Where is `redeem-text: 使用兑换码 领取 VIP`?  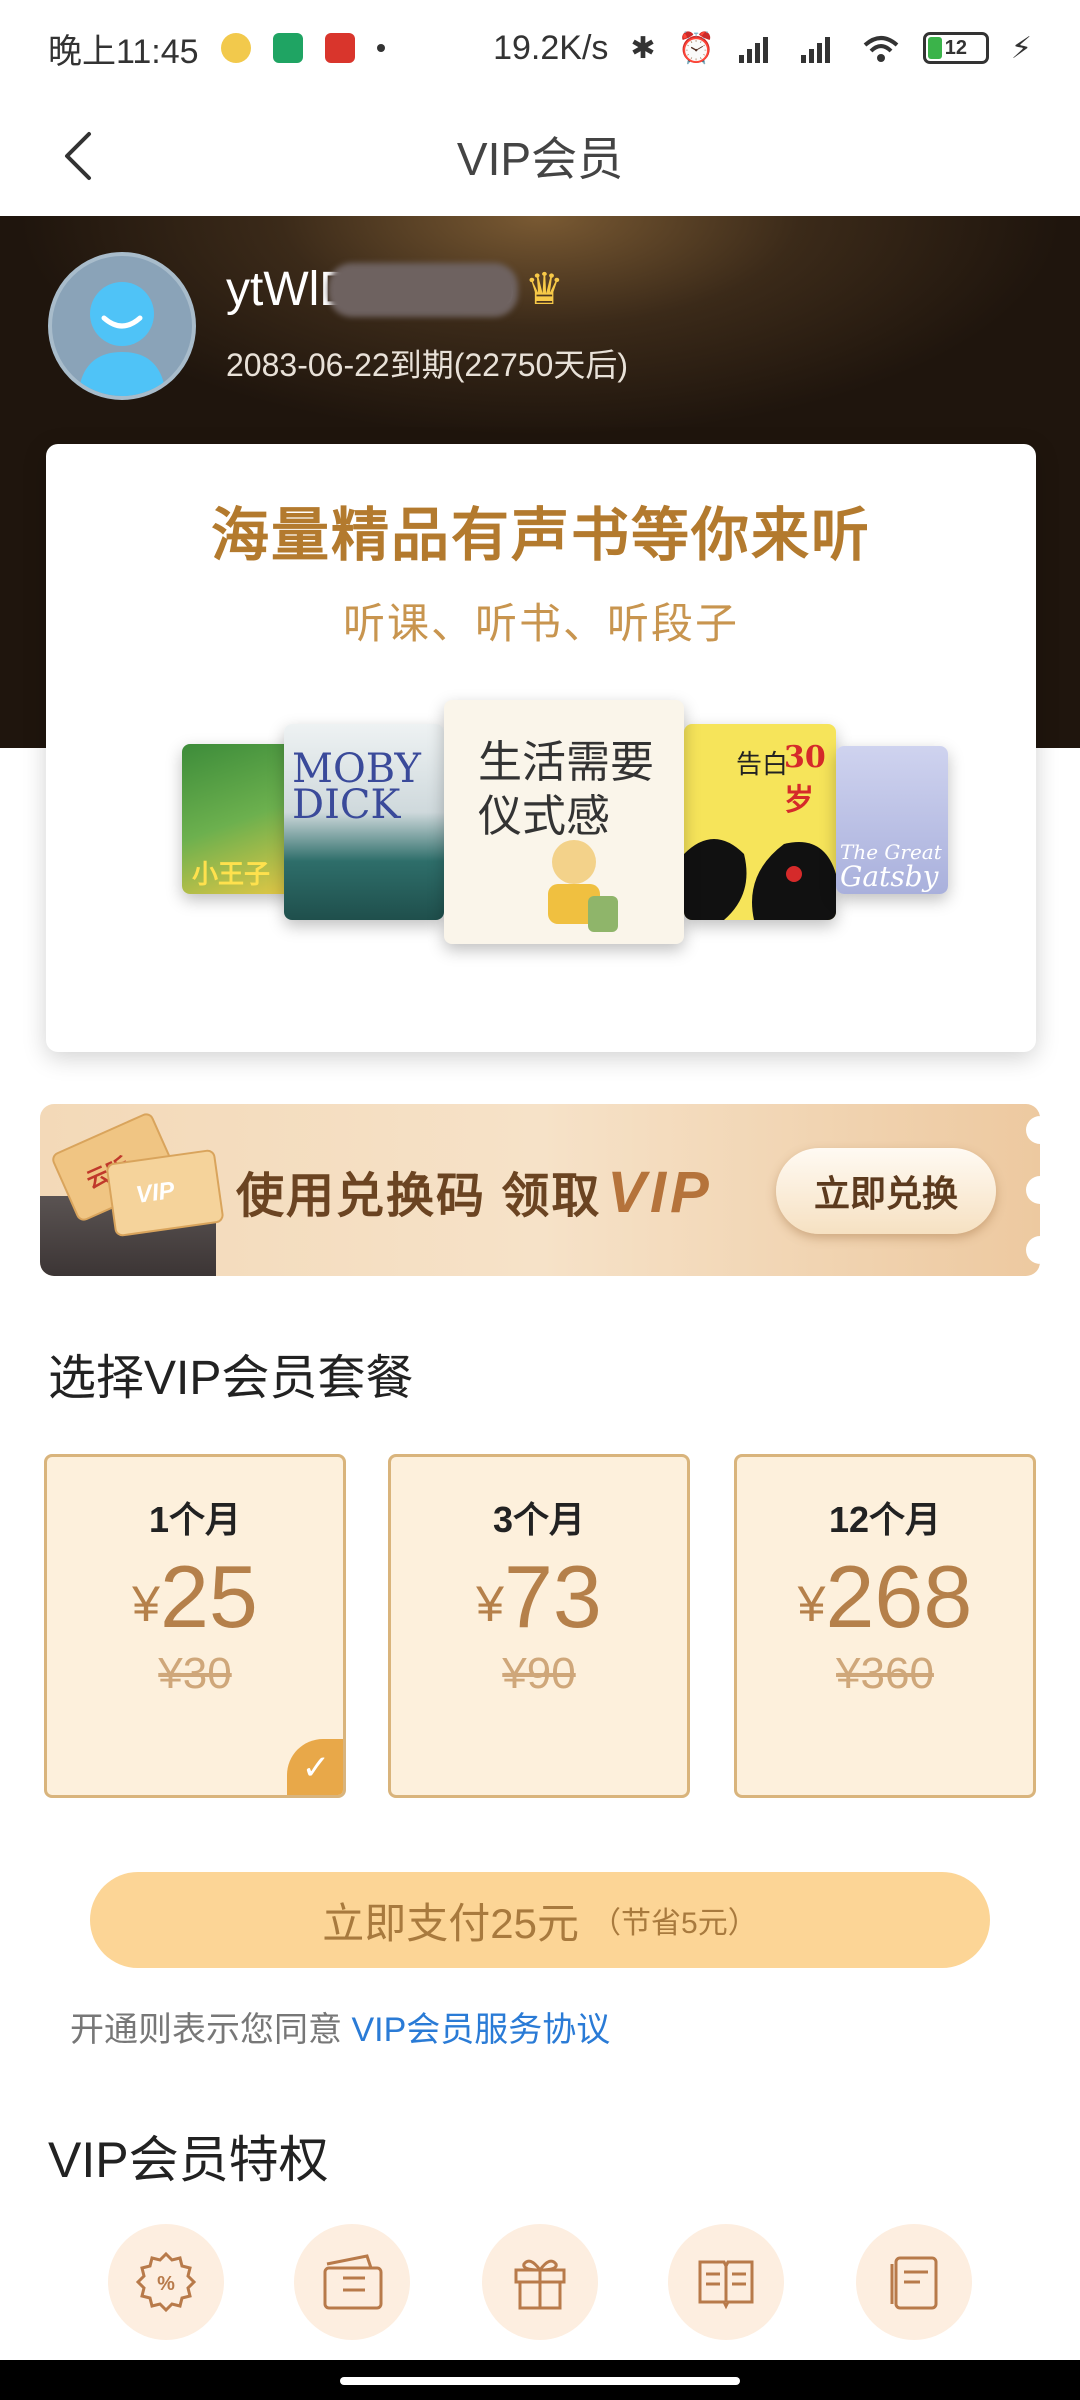
redeem-text: 使用兑换码 领取 VIP is located at coordinates (474, 1191).